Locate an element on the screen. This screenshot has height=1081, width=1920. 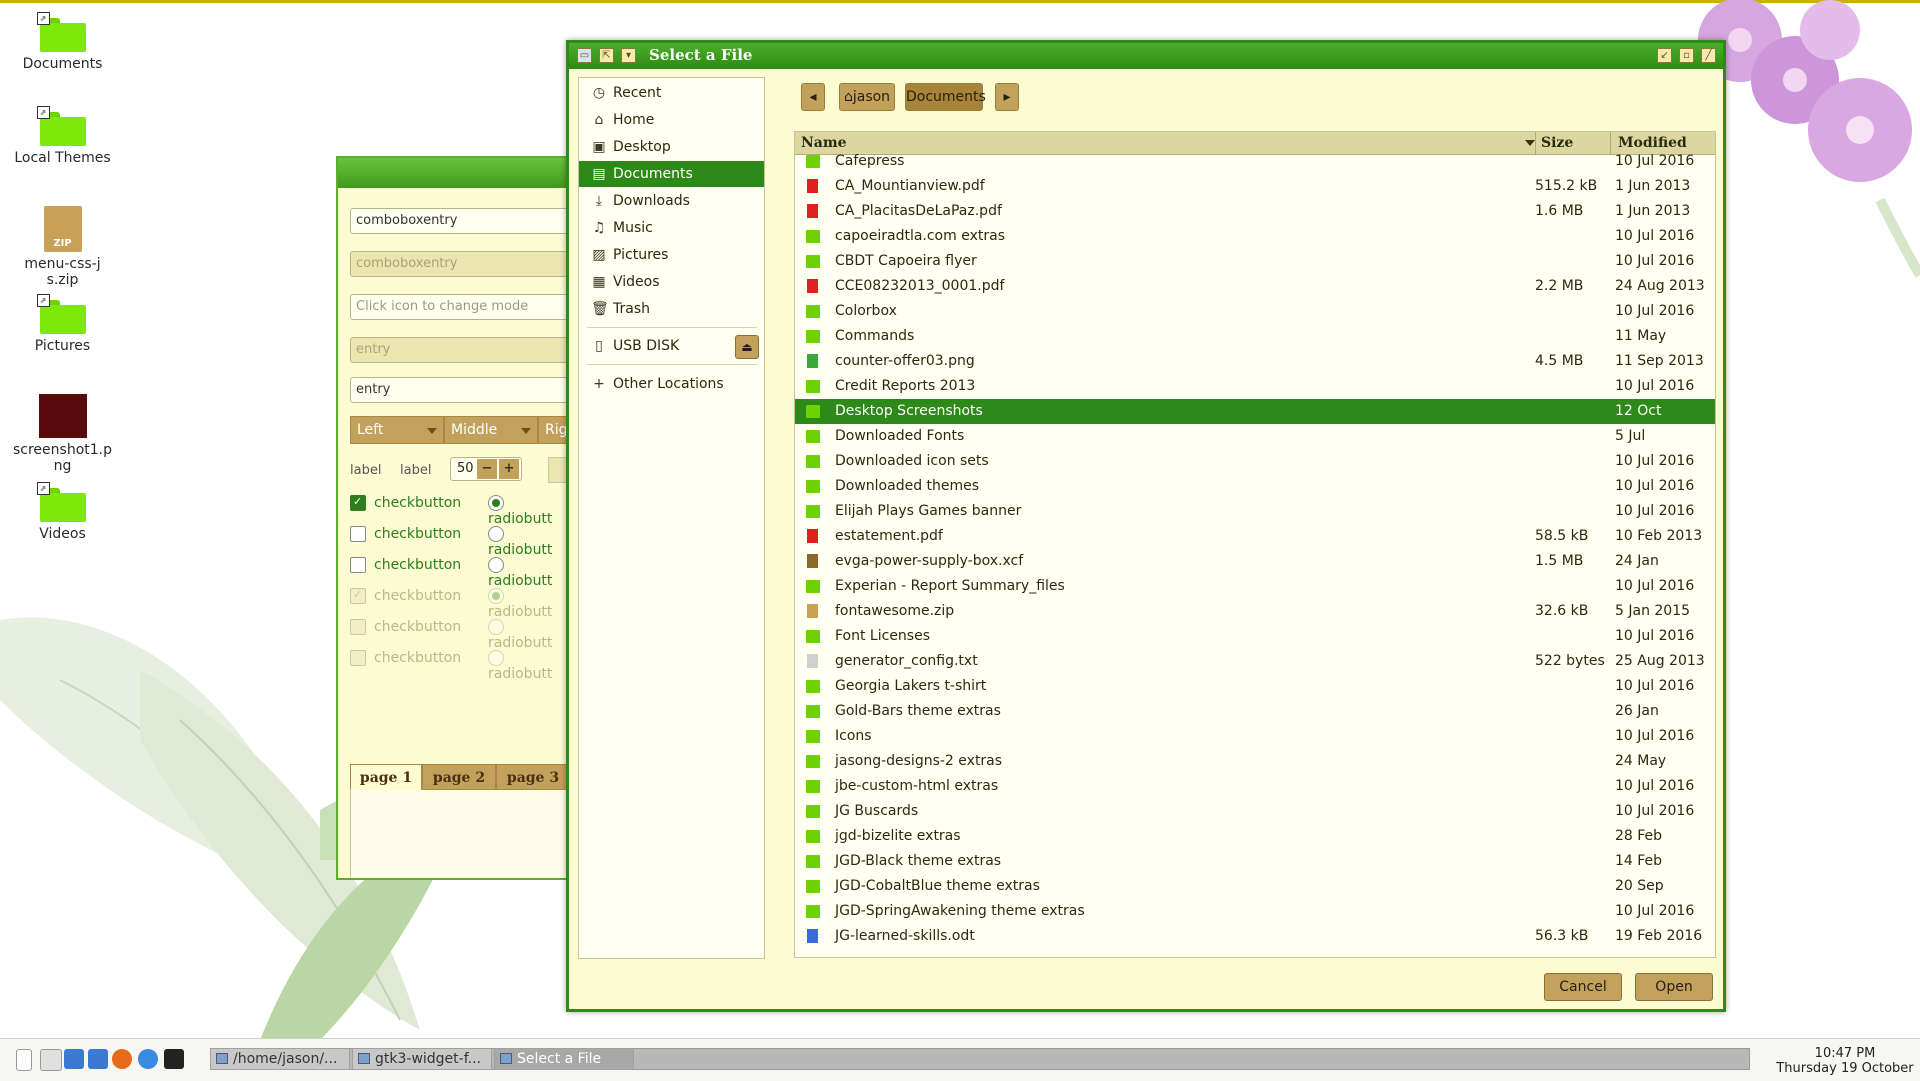
file-row: Icons 10 Jul 2016 is located at coordinates (1255, 736).